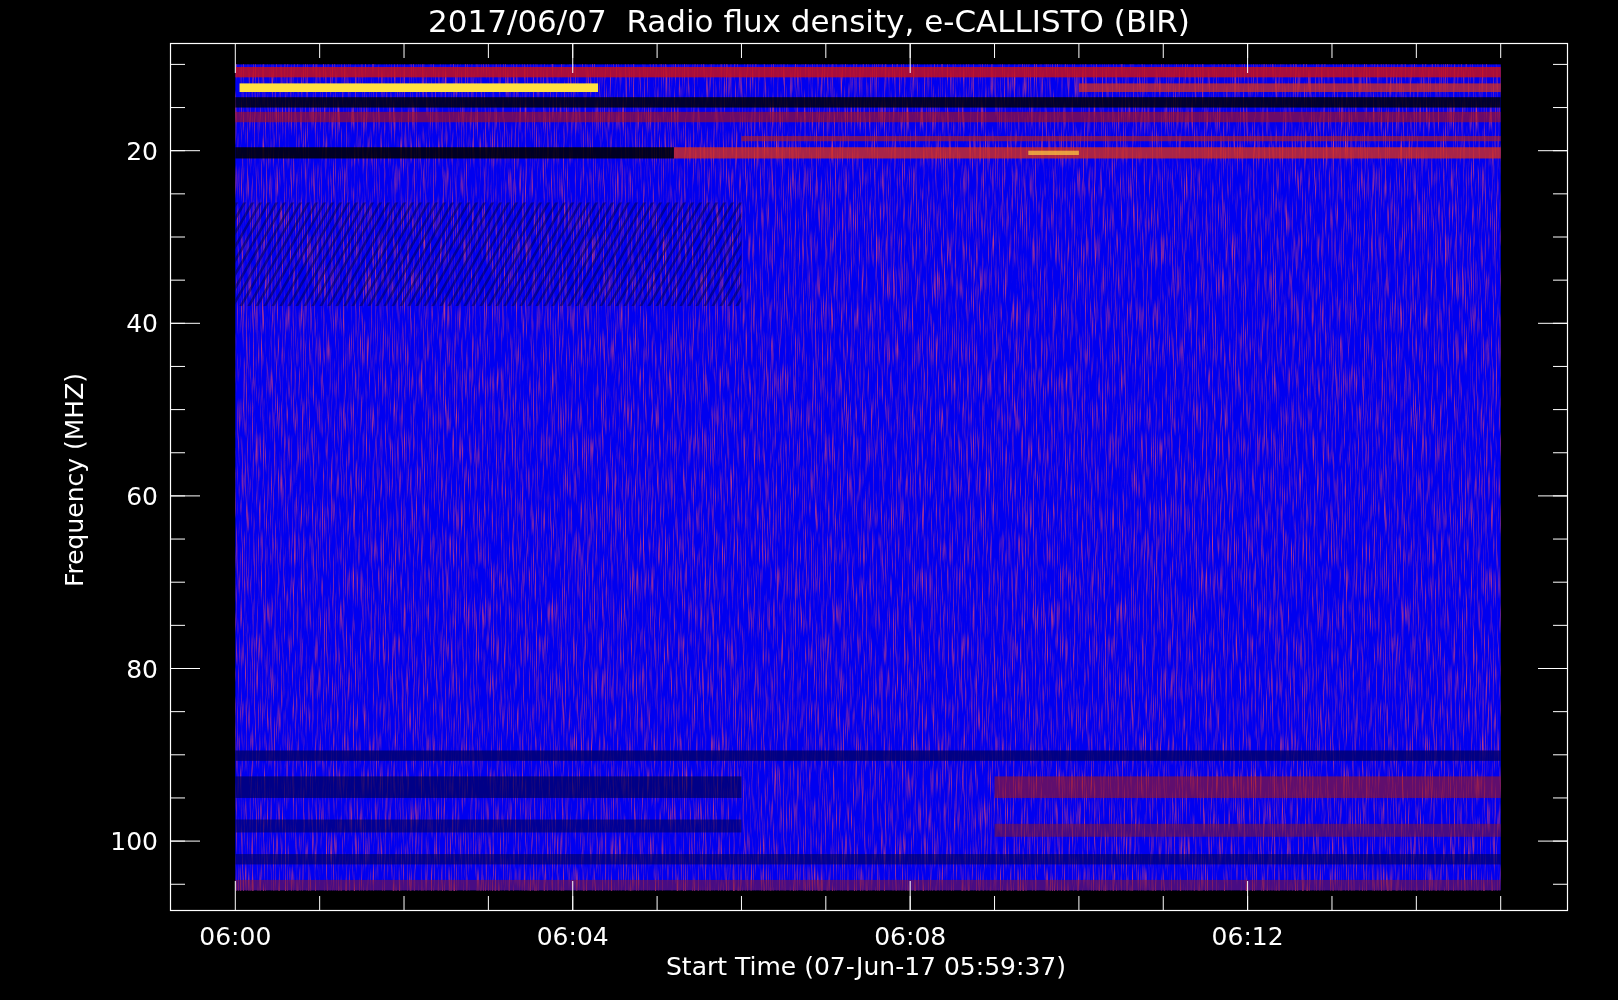 The height and width of the screenshot is (1000, 1618). What do you see at coordinates (572, 936) in the screenshot?
I see `x-tick-label: 06:04` at bounding box center [572, 936].